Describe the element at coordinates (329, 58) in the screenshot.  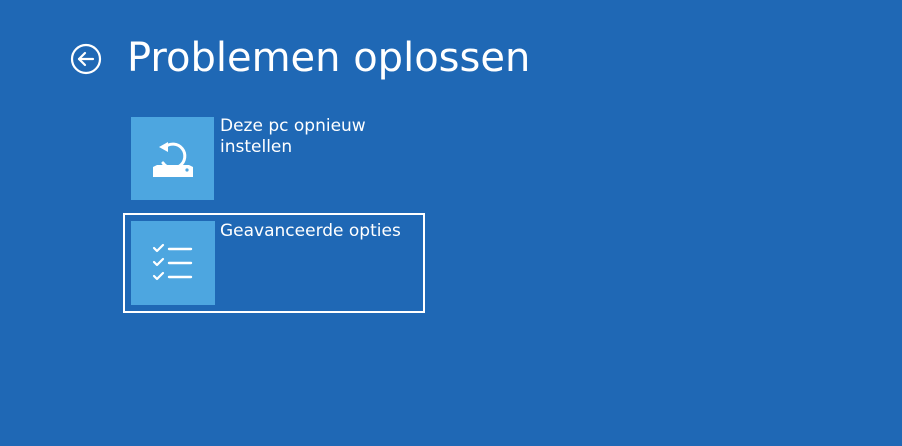
I see `page-title: Problemen oplossen` at that location.